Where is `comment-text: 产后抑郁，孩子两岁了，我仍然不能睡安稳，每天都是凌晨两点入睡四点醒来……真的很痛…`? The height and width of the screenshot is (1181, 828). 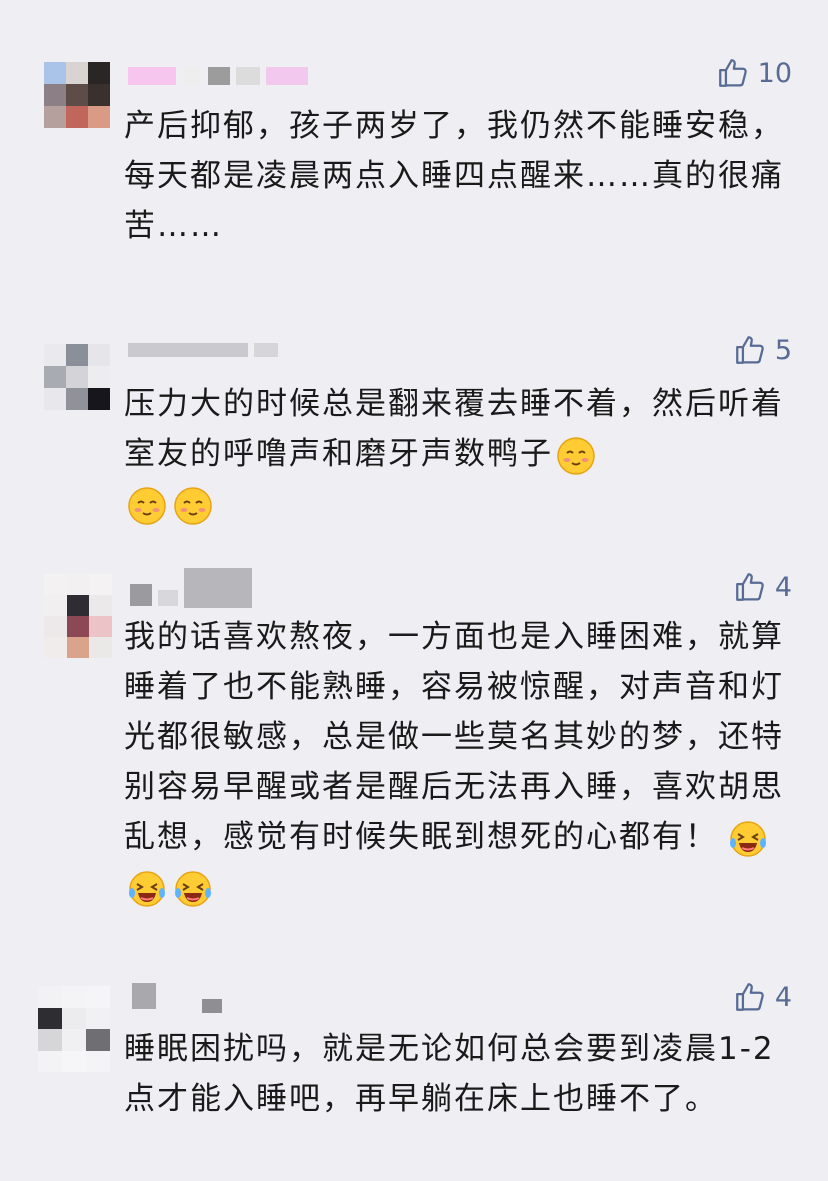
comment-text: 产后抑郁，孩子两岁了，我仍然不能睡安稳，每天都是凌晨两点入睡四点醒来……真的很痛… is located at coordinates (454, 176).